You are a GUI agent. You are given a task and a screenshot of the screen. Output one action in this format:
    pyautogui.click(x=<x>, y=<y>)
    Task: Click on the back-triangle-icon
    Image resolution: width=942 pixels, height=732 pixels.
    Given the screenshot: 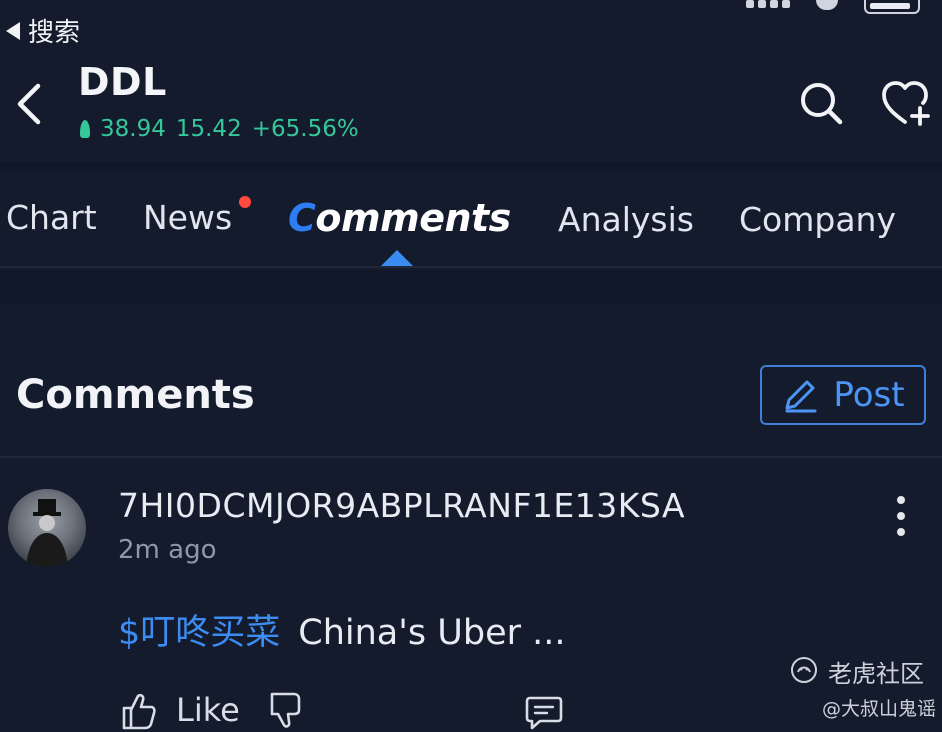 What is the action you would take?
    pyautogui.click(x=13, y=30)
    